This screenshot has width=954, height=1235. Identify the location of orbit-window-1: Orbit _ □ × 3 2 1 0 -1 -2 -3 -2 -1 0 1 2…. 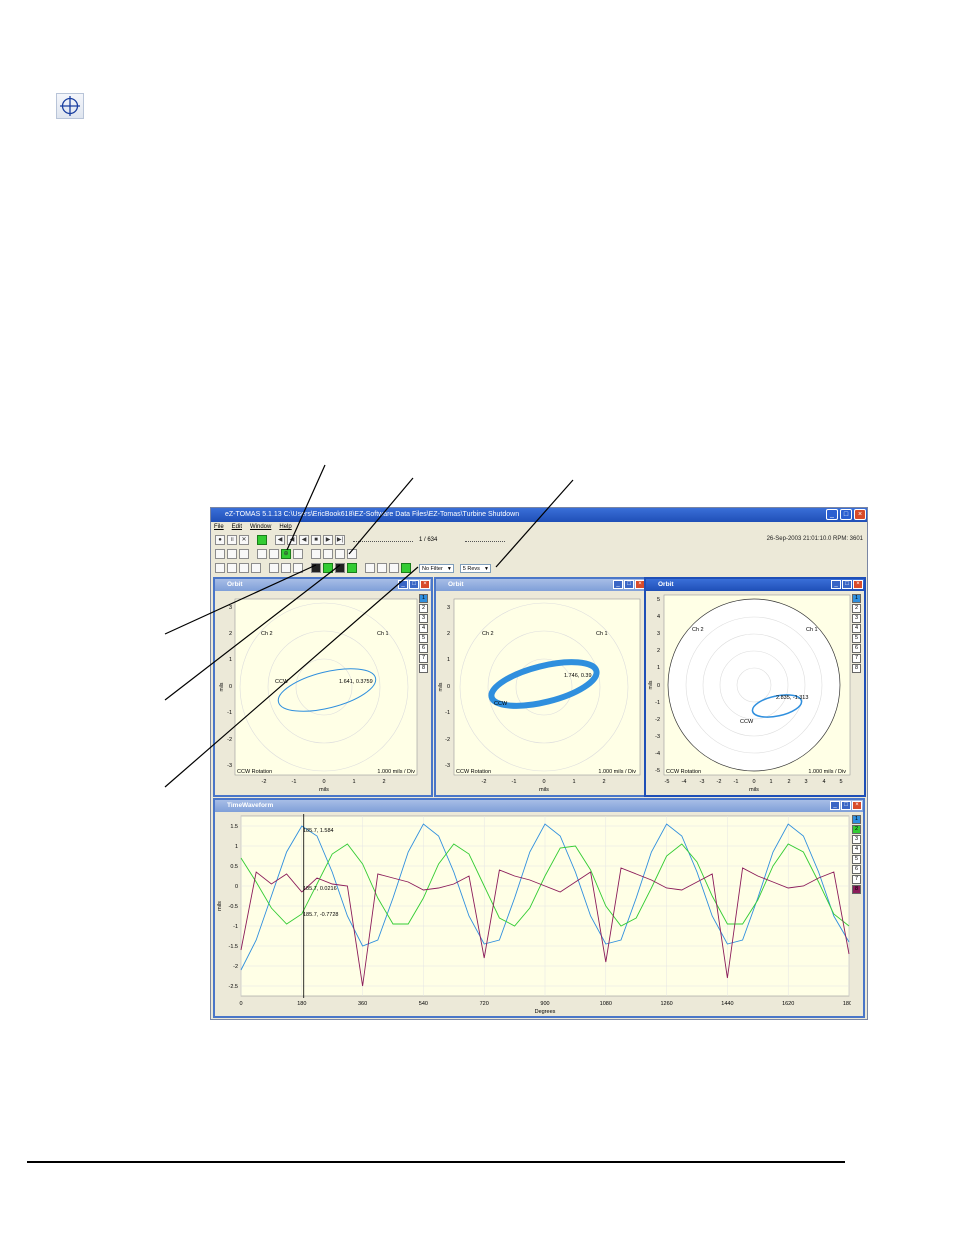
(323, 687).